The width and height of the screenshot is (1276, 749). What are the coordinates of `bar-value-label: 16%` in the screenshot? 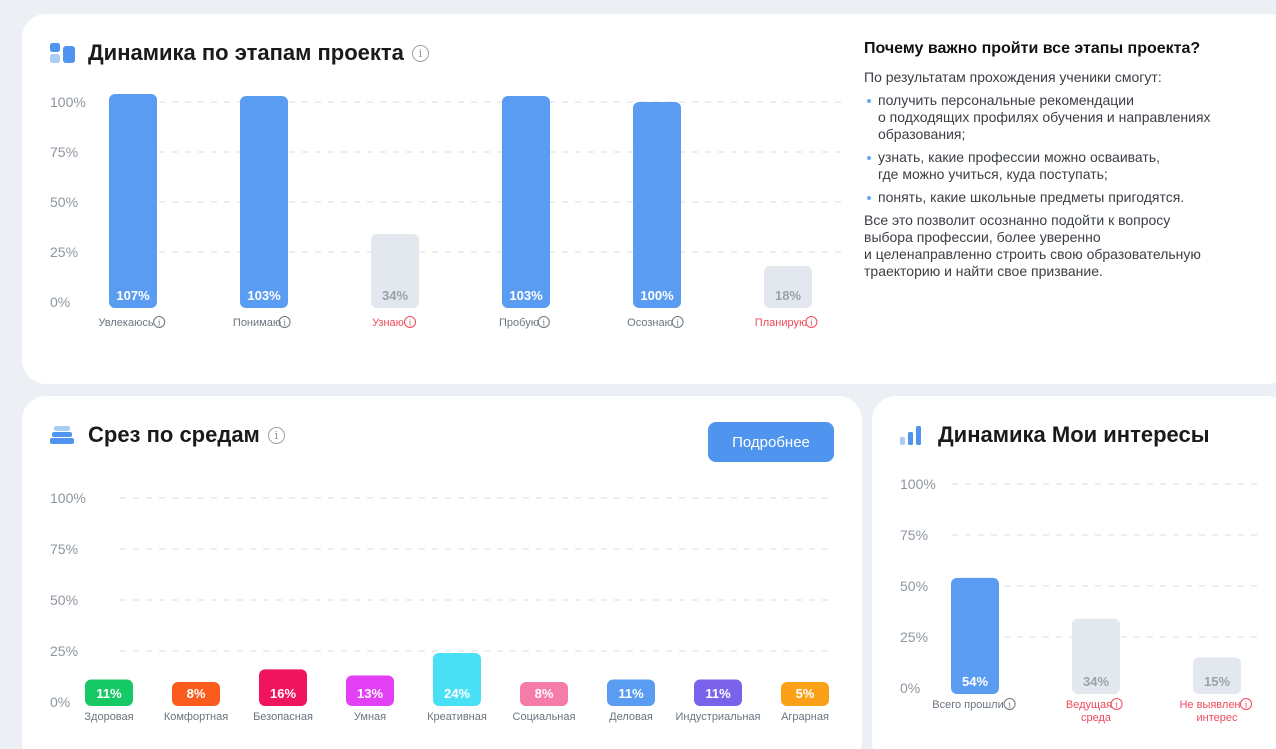 It's located at (283, 693).